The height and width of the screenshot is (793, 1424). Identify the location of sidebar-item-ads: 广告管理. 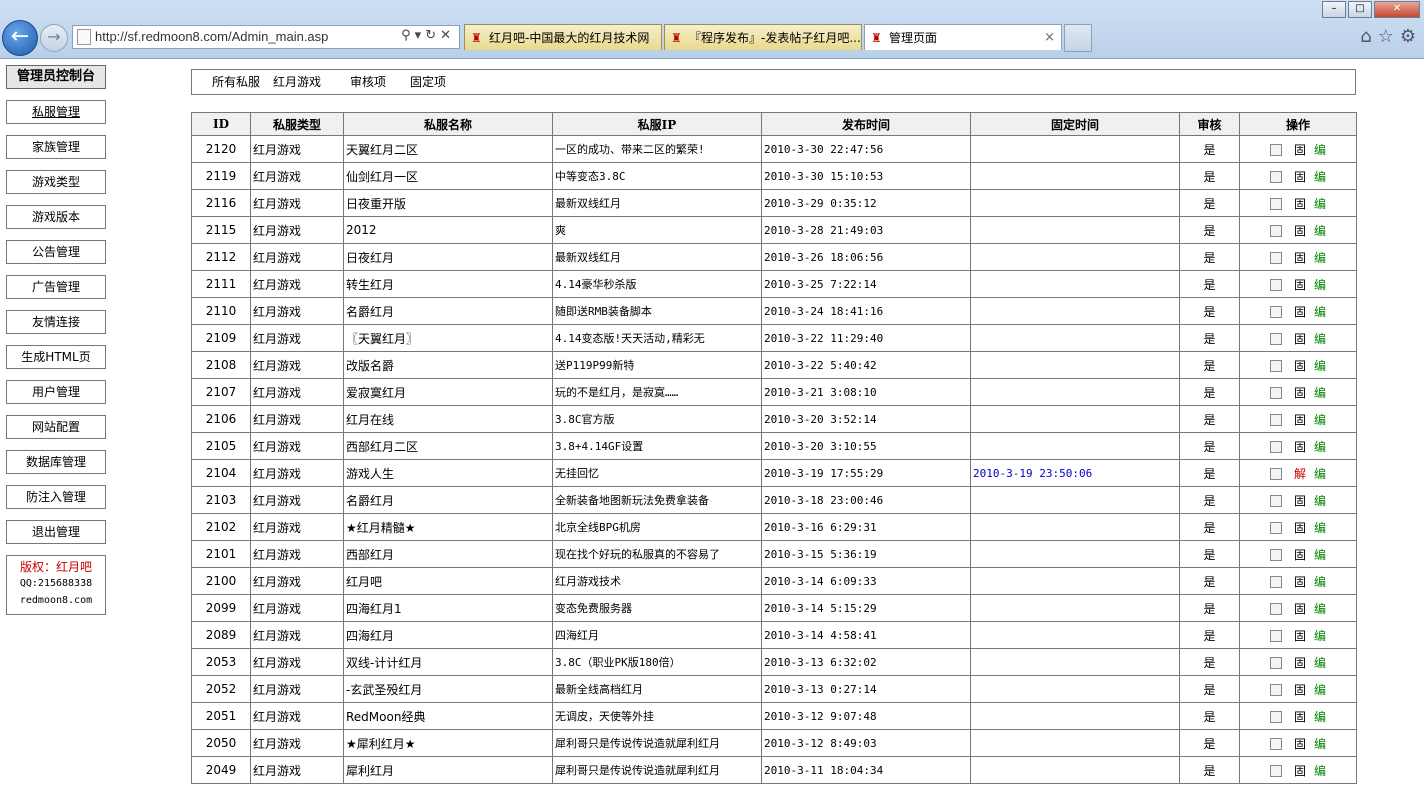
(56, 287).